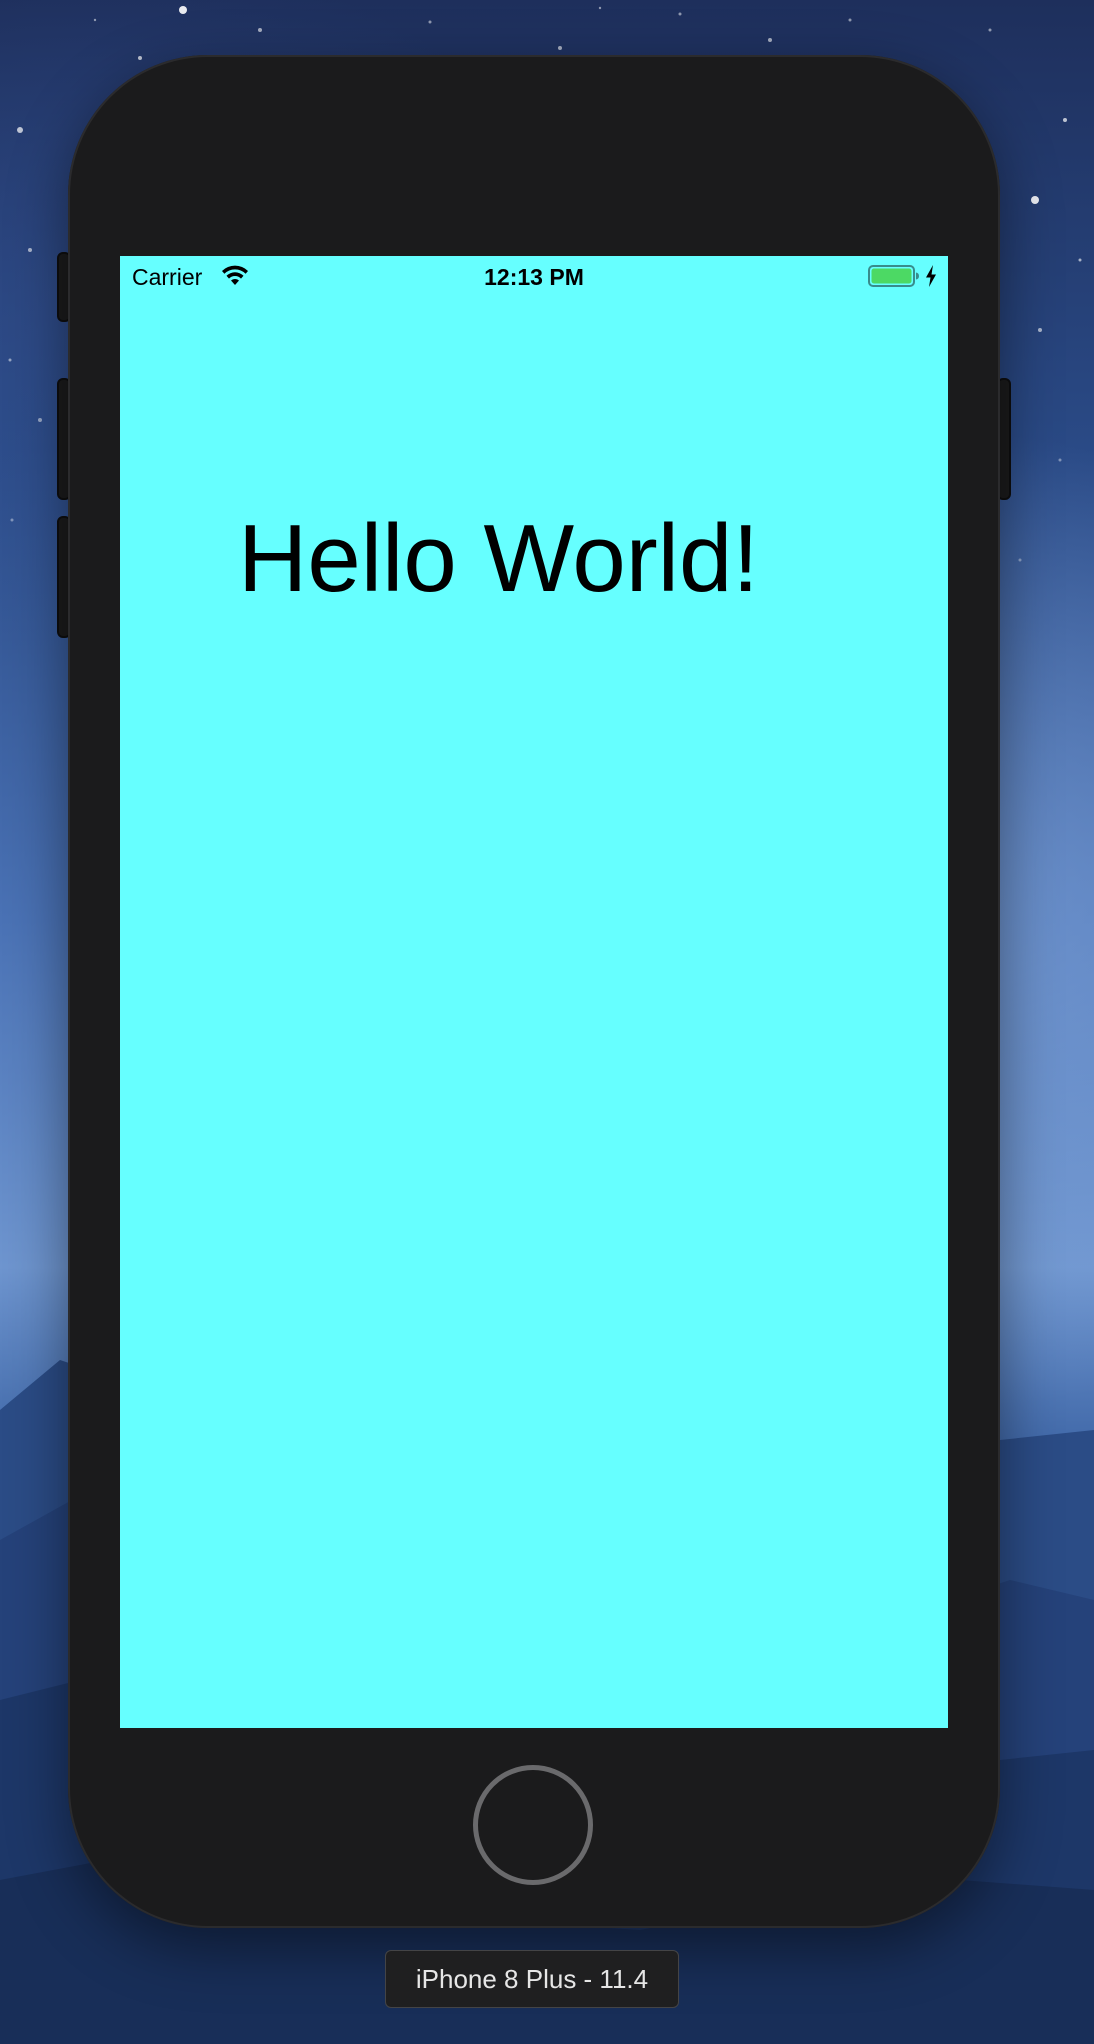 The image size is (1094, 2044). I want to click on battery-icon, so click(893, 276).